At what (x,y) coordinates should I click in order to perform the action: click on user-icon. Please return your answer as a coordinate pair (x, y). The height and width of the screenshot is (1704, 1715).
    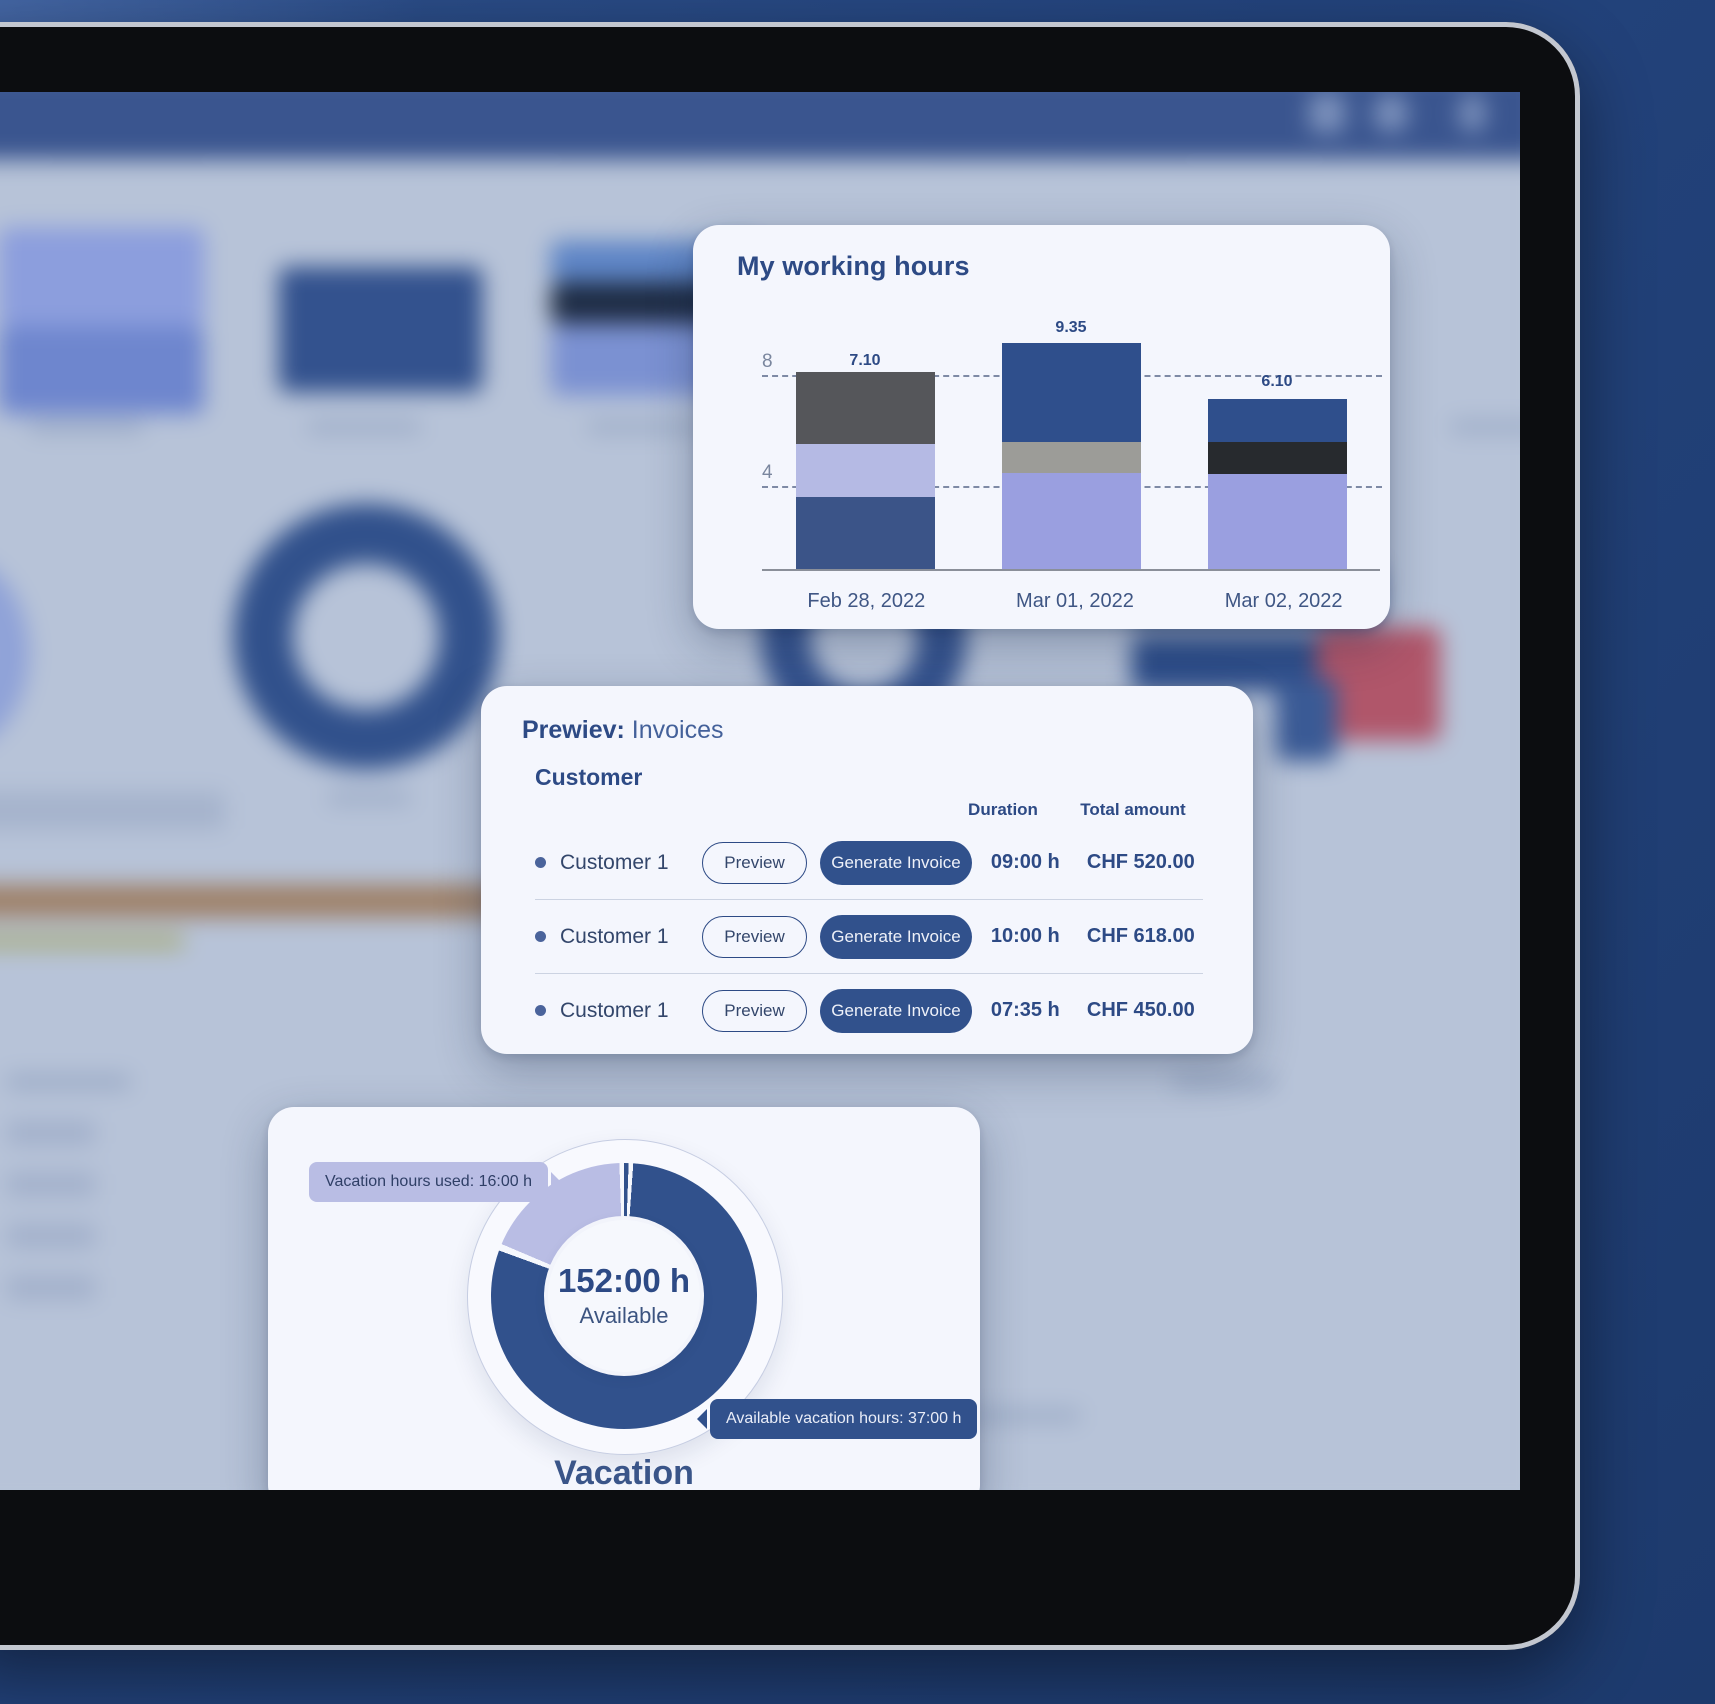
    Looking at the image, I should click on (1391, 113).